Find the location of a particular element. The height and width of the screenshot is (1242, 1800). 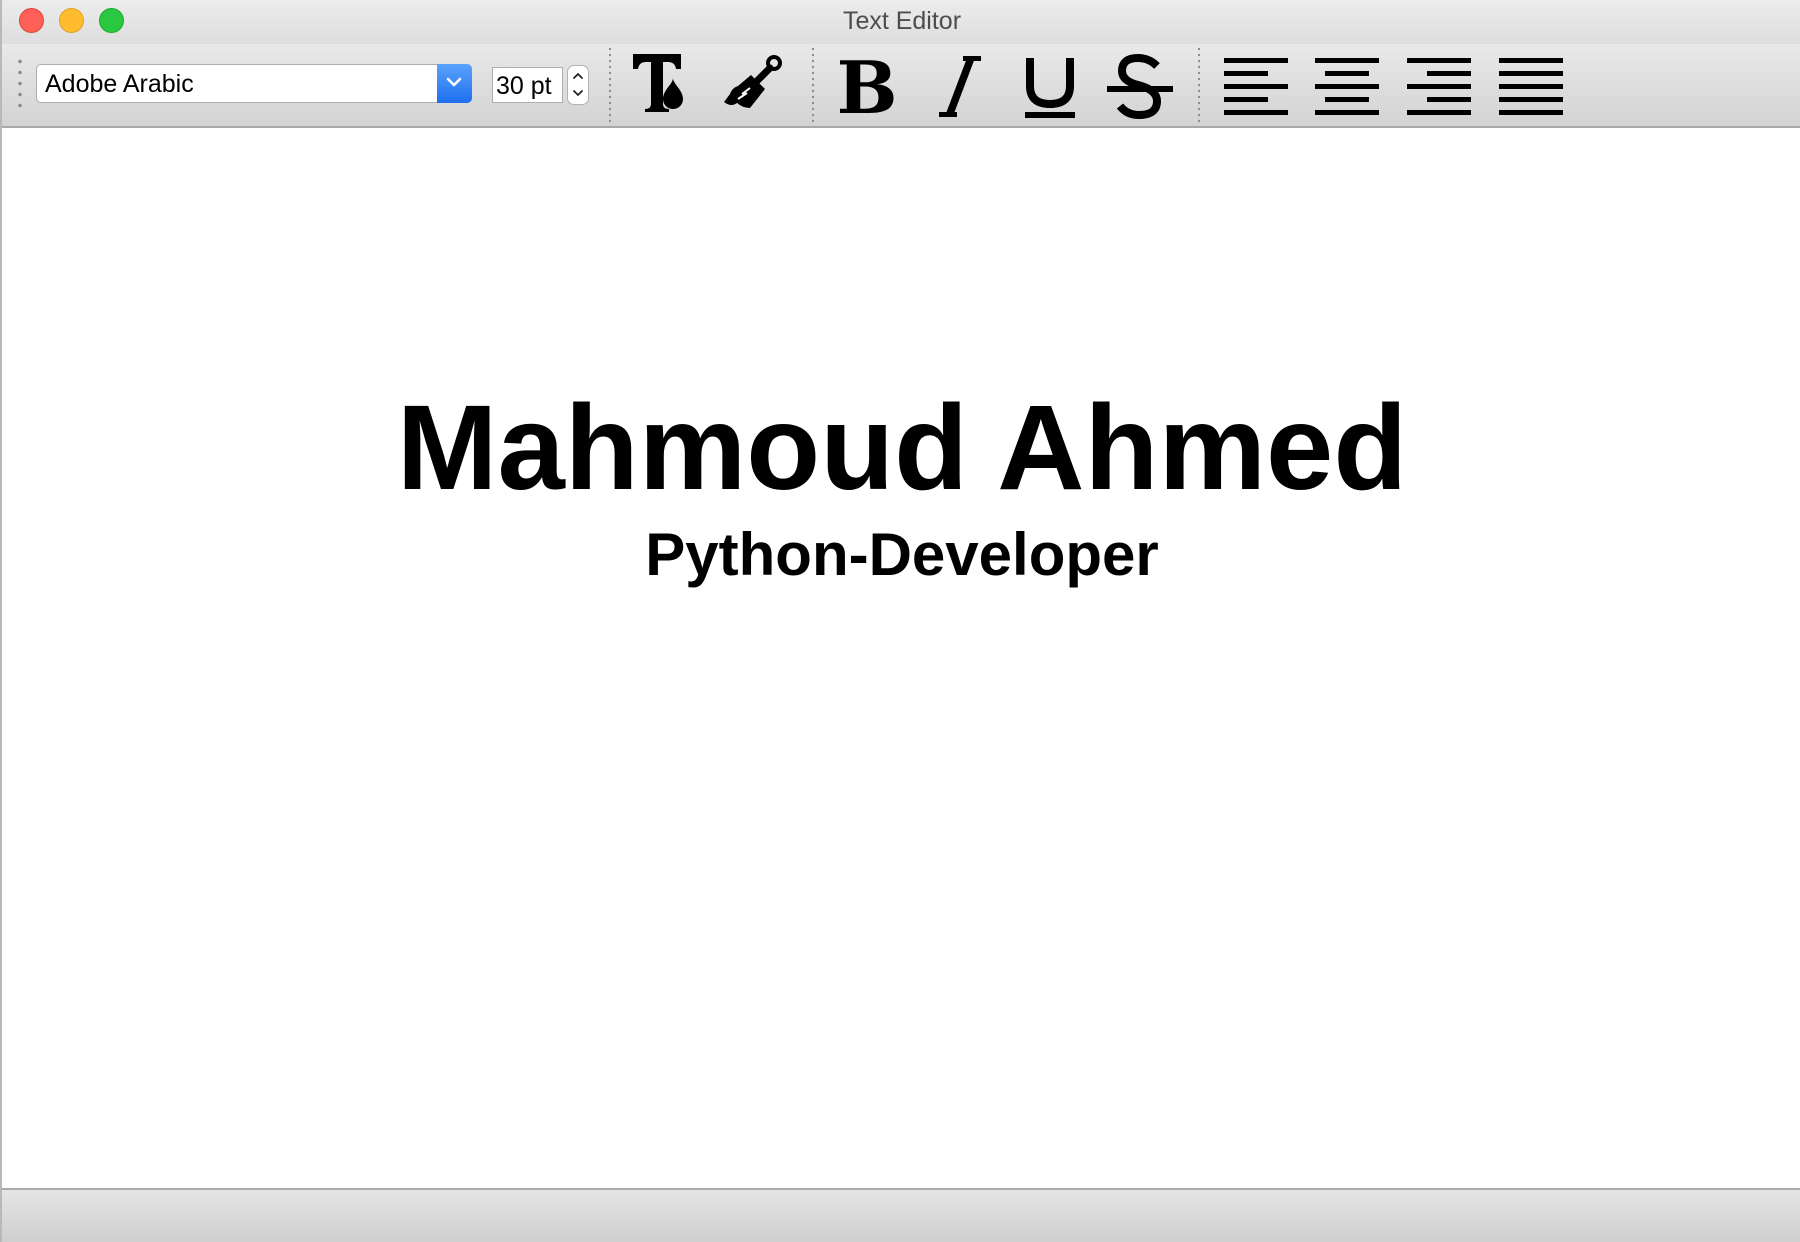

align-justify-icon is located at coordinates (1531, 87).